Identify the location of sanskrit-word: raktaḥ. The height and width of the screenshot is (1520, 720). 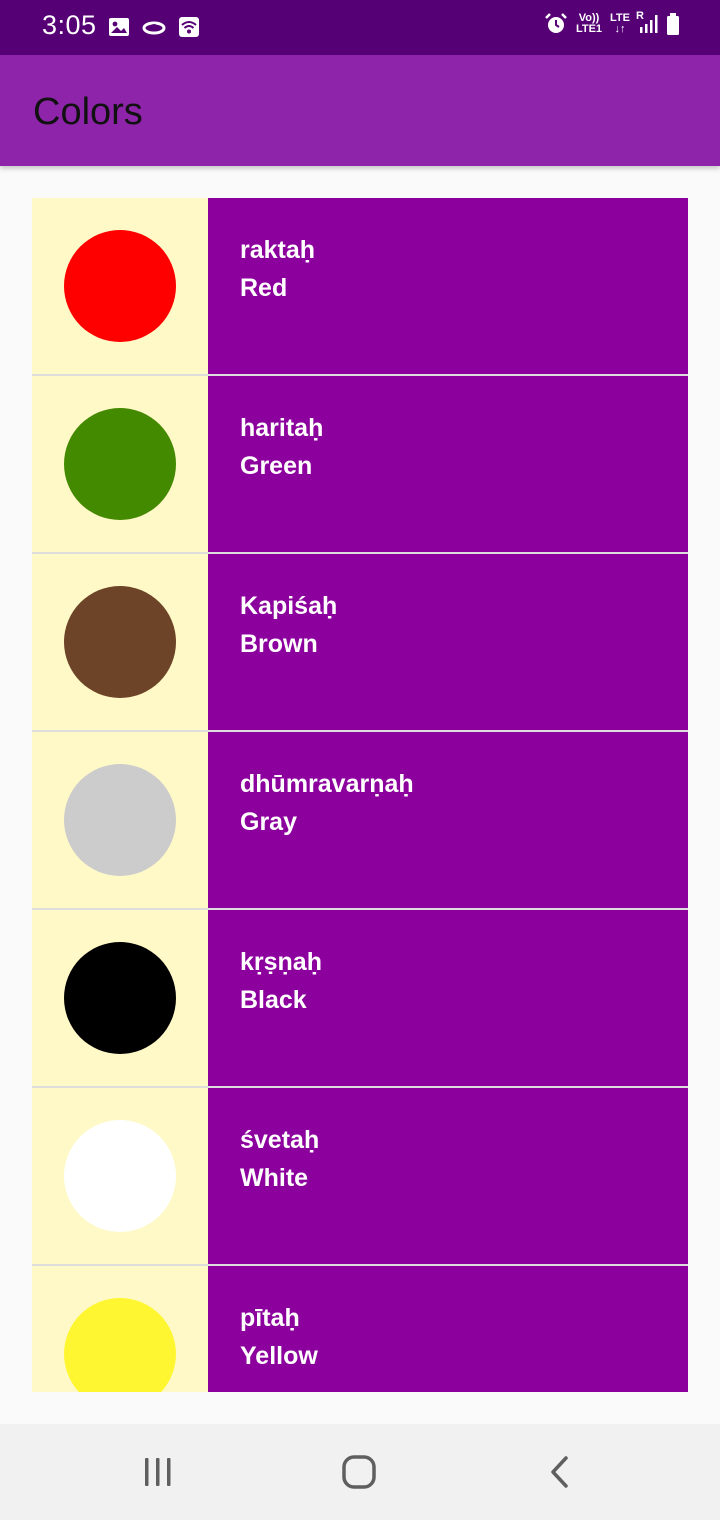
(278, 250).